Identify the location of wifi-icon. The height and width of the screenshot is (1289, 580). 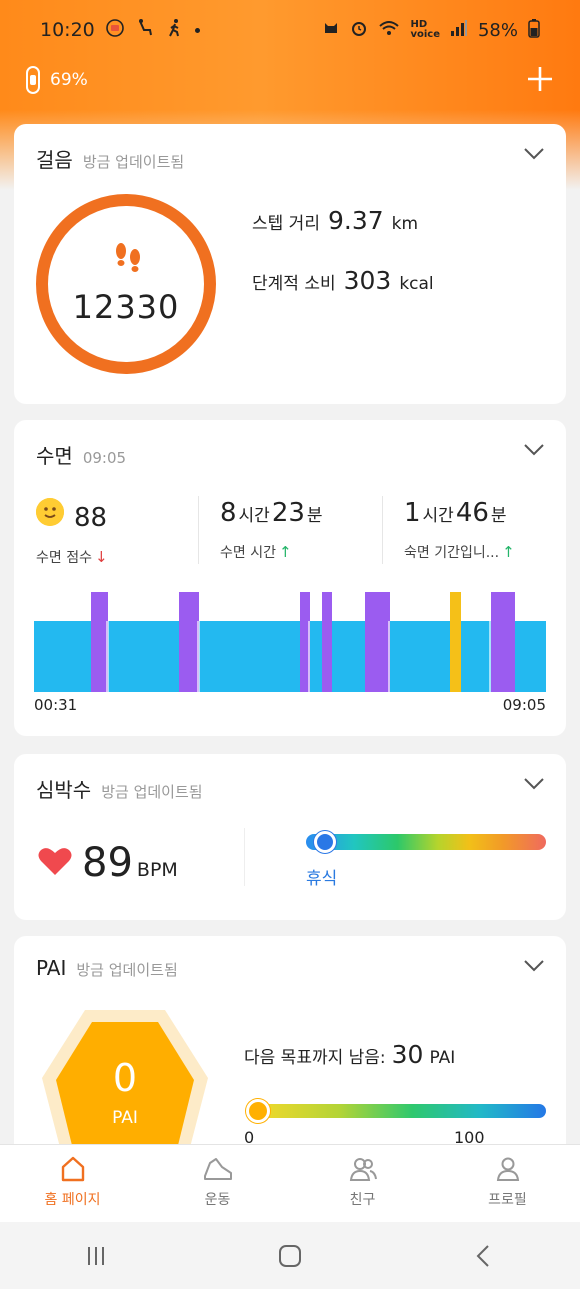
(389, 30).